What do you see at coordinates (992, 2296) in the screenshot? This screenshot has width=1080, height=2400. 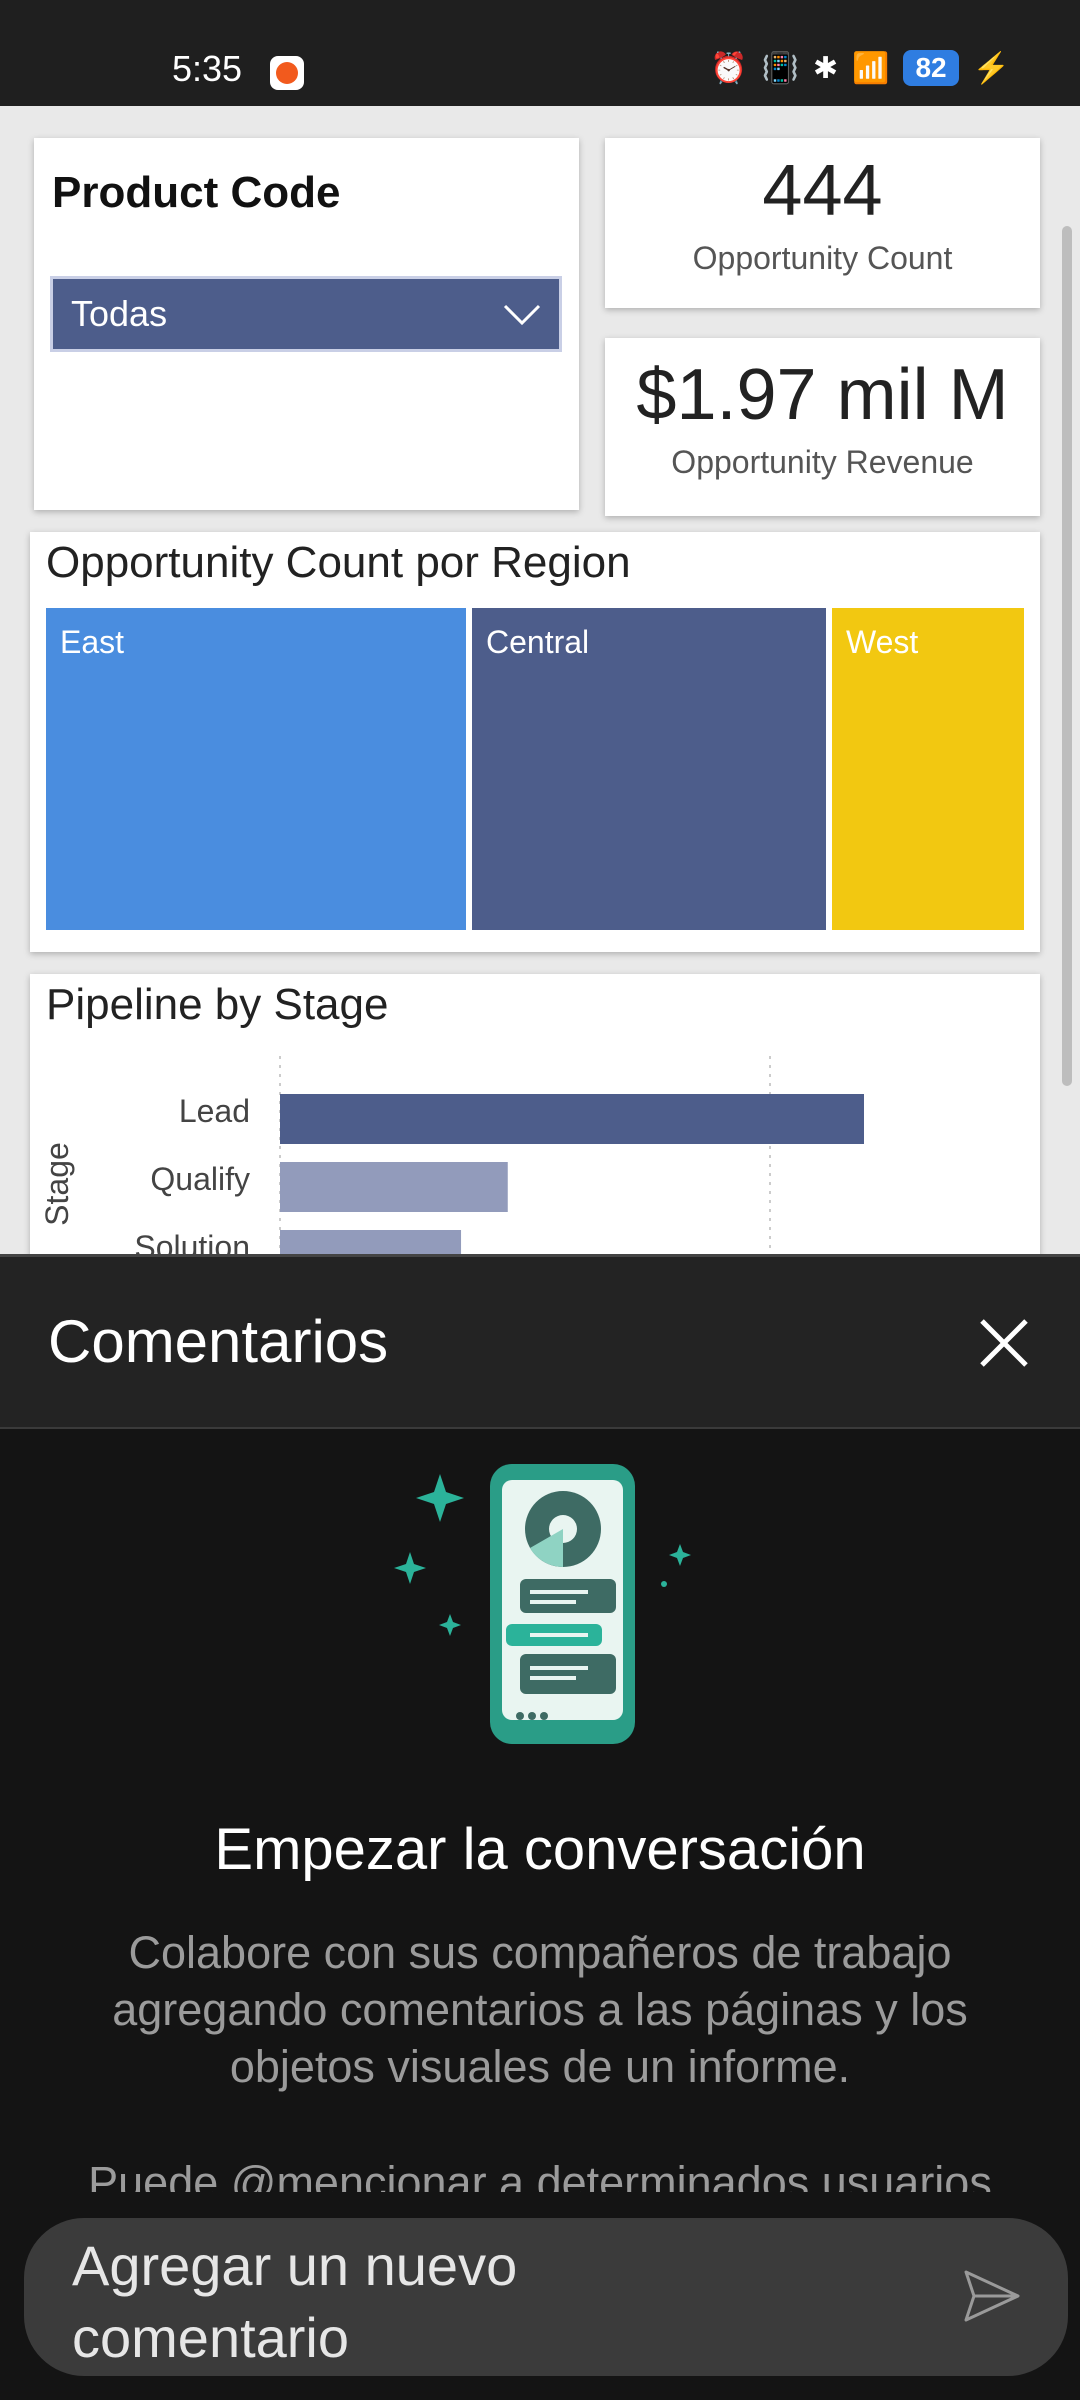 I see `send-icon` at bounding box center [992, 2296].